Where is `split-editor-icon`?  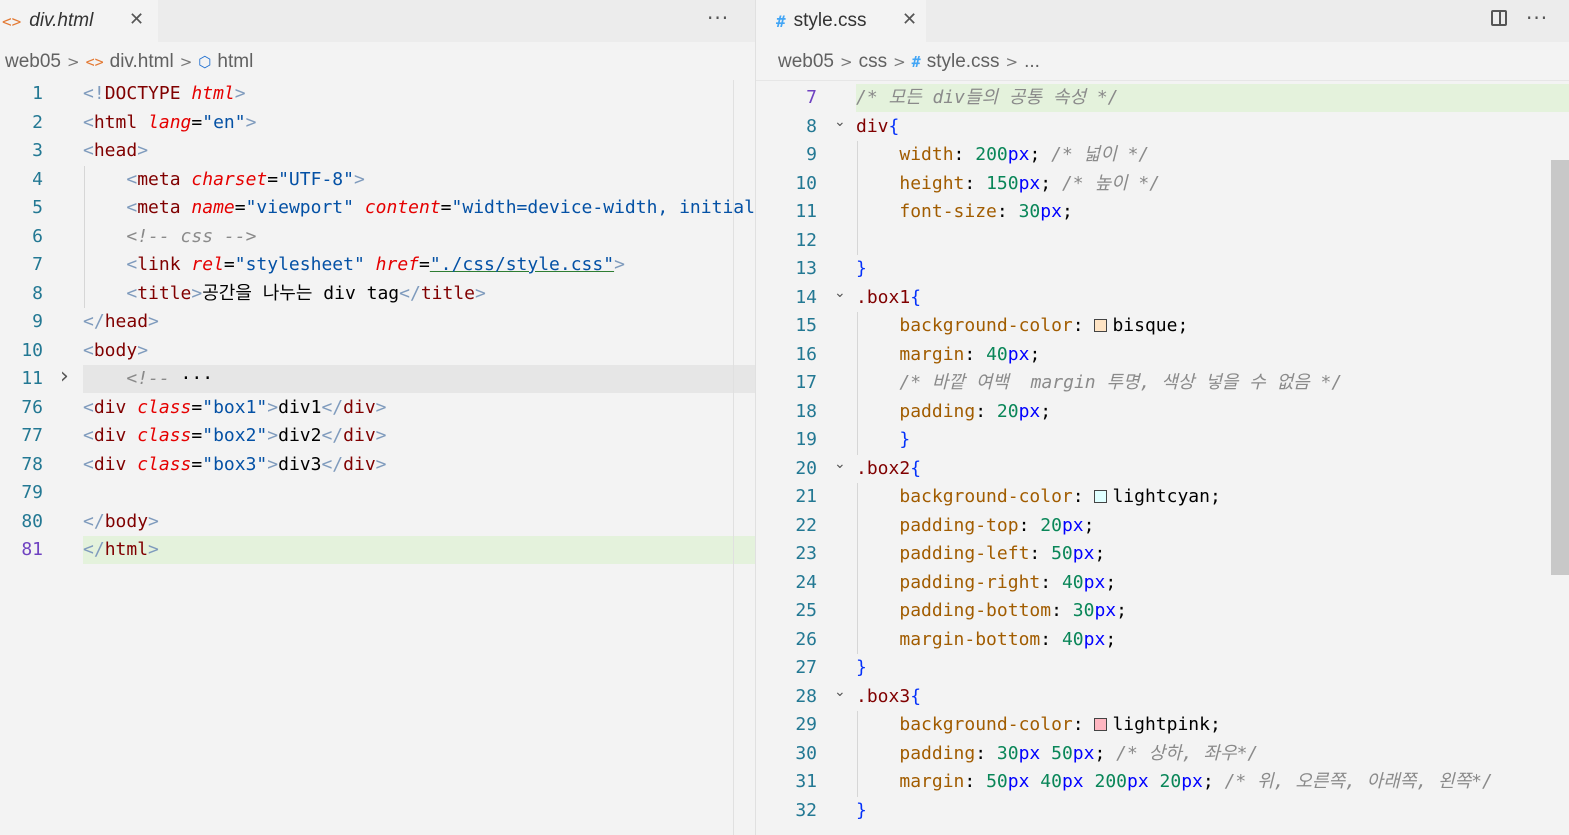 split-editor-icon is located at coordinates (1499, 18).